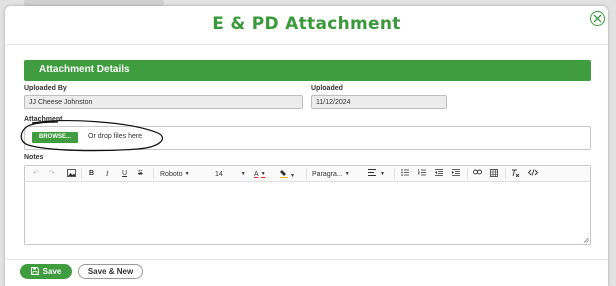 Image resolution: width=616 pixels, height=286 pixels. Describe the element at coordinates (260, 174) in the screenshot. I see `text-color-icon: A ▼` at that location.